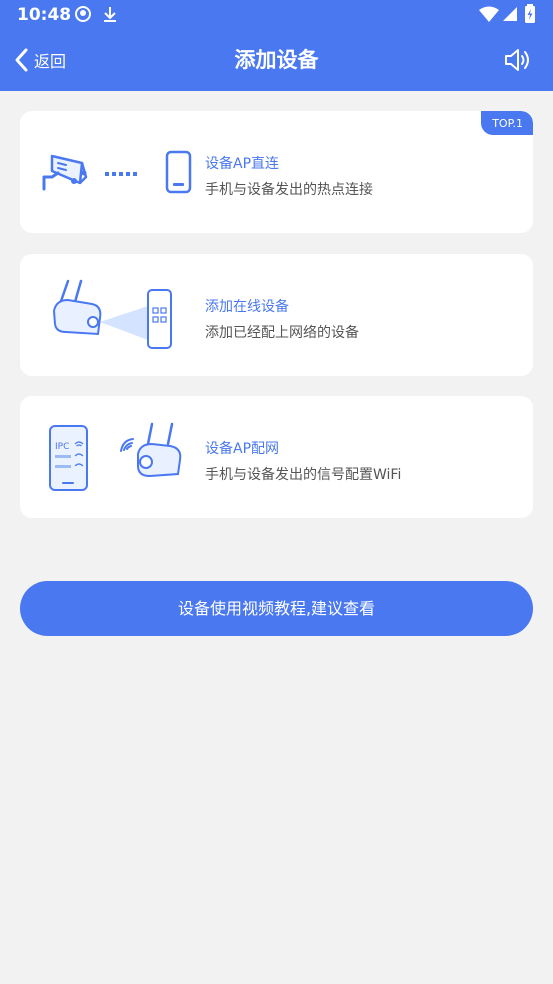 The height and width of the screenshot is (984, 553). I want to click on phone-icon, so click(178, 172).